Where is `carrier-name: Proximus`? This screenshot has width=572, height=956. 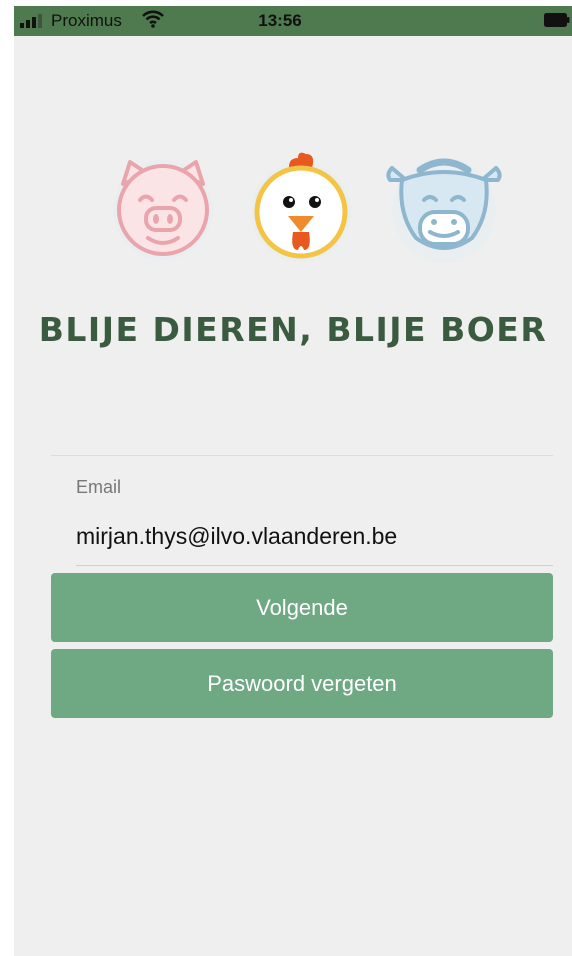 carrier-name: Proximus is located at coordinates (86, 20).